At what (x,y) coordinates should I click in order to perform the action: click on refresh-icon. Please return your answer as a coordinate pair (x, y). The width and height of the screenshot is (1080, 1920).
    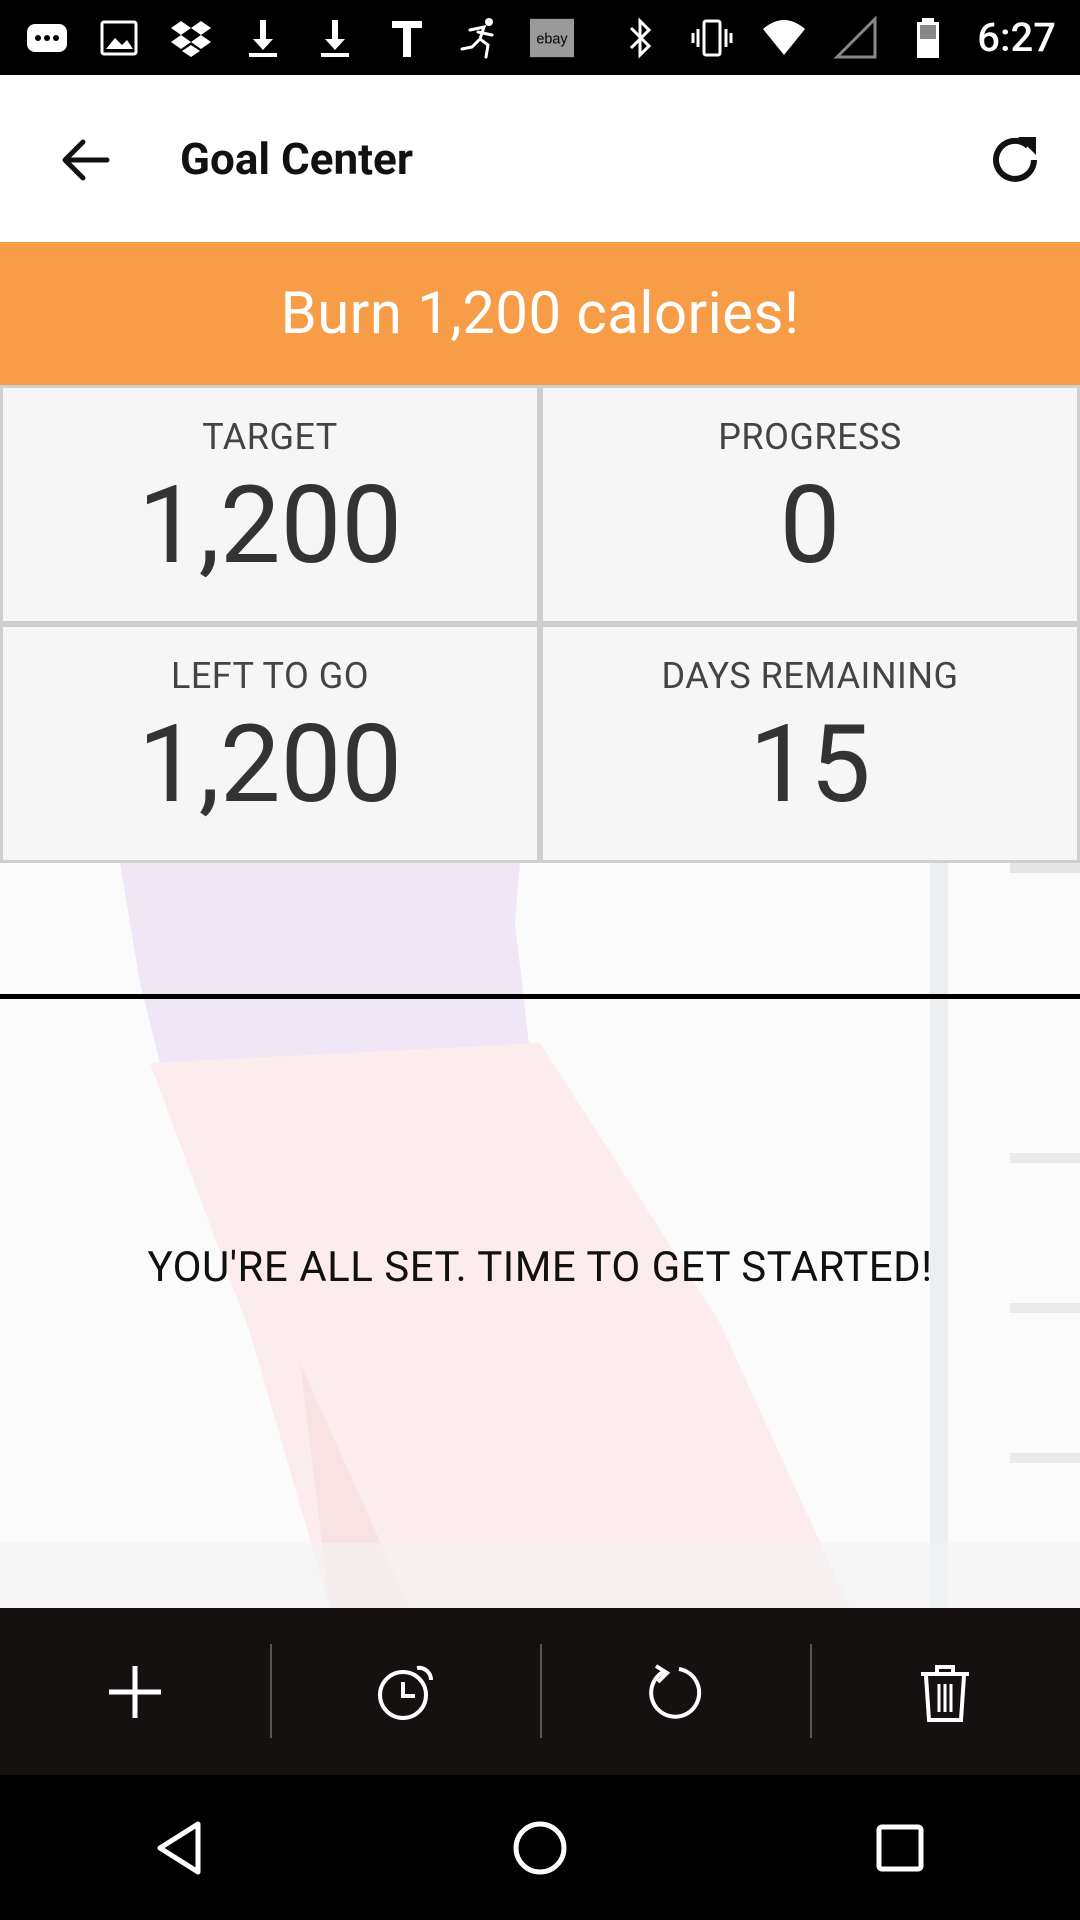
    Looking at the image, I should click on (1015, 159).